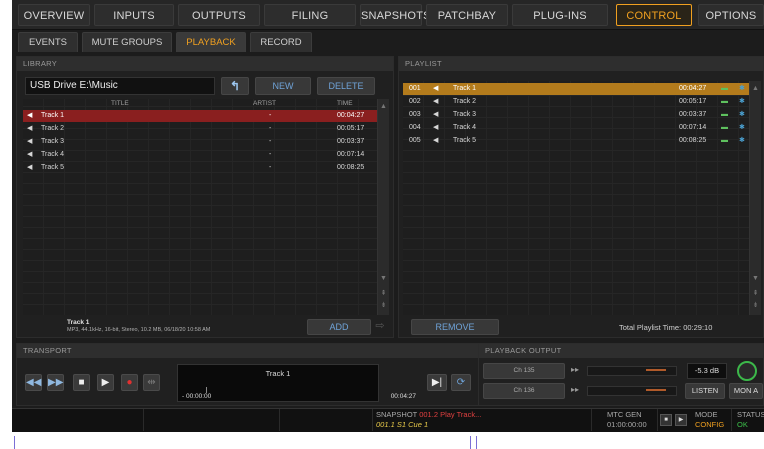  What do you see at coordinates (278, 373) in the screenshot?
I see `current-track-name: Track 1` at bounding box center [278, 373].